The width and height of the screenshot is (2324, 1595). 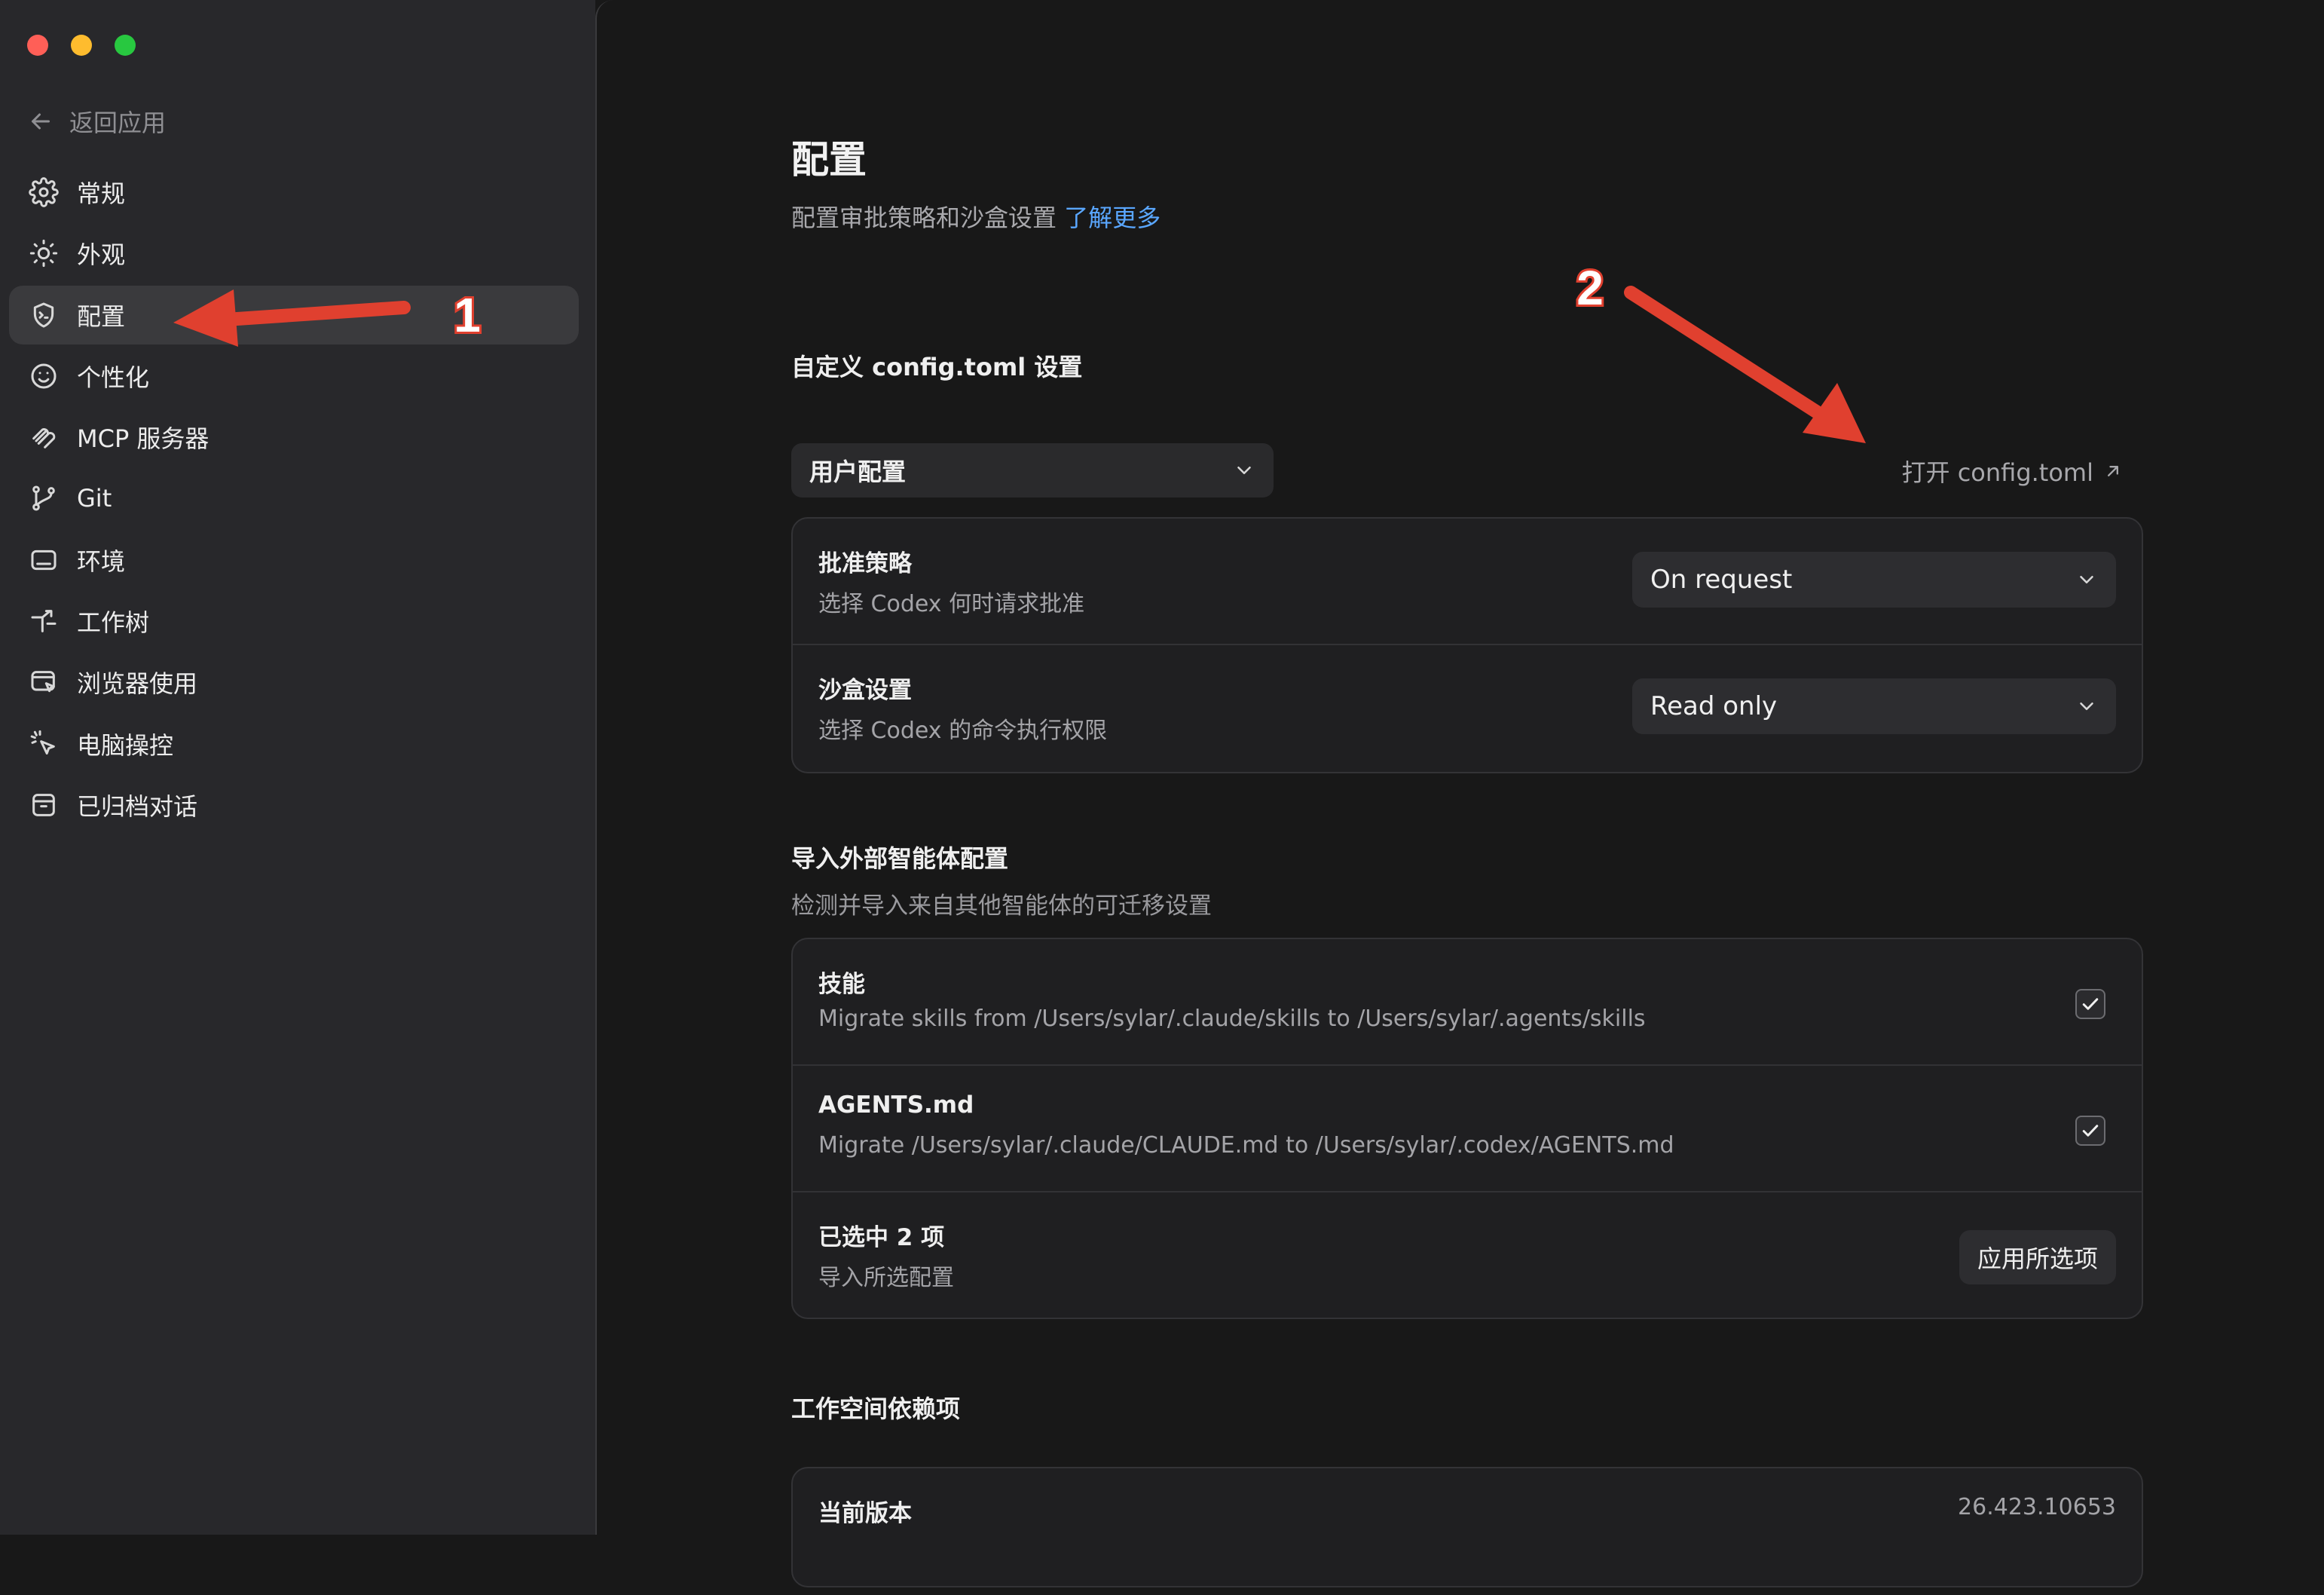 What do you see at coordinates (41, 121) in the screenshot?
I see `arrow-left-icon` at bounding box center [41, 121].